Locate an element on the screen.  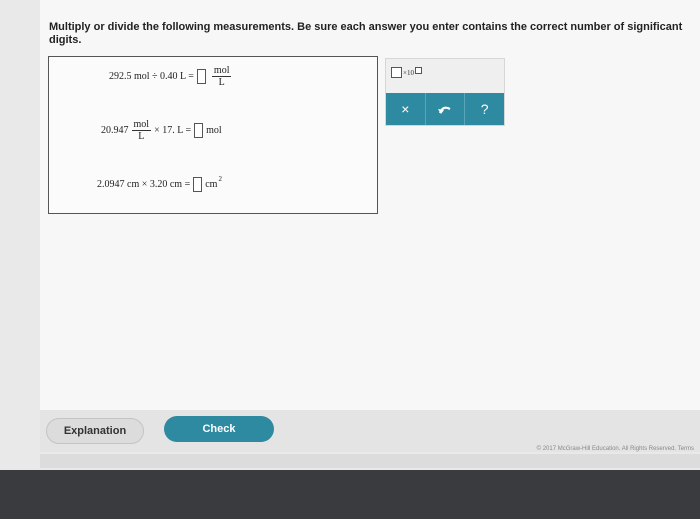
undo-icon is located at coordinates (444, 110).